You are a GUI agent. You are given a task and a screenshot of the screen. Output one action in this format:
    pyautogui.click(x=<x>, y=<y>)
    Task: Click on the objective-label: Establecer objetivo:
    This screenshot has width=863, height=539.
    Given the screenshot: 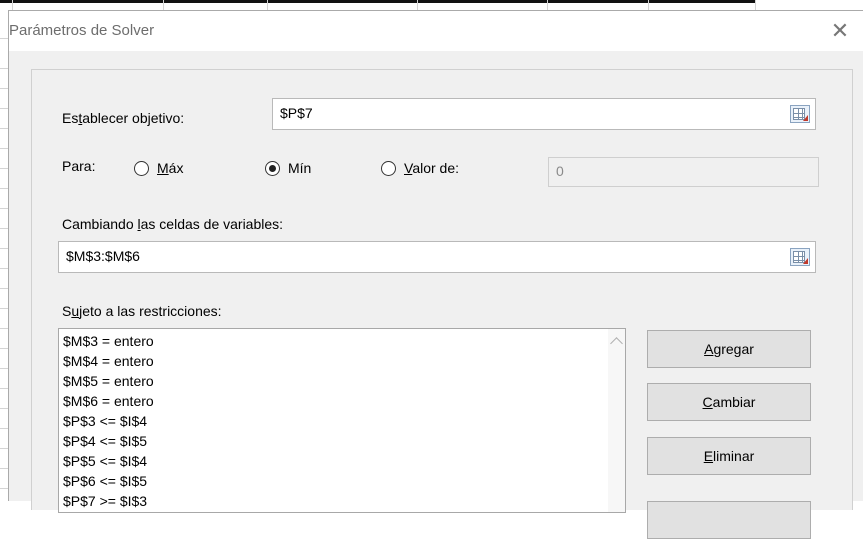 What is the action you would take?
    pyautogui.click(x=123, y=118)
    